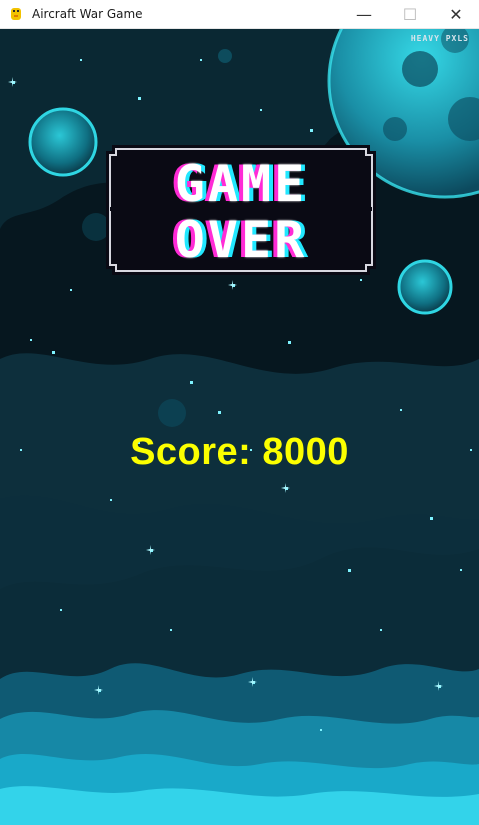 This screenshot has width=479, height=825. What do you see at coordinates (239, 14) in the screenshot?
I see `title-bar: Aircraft War Game — ☐ ✕` at bounding box center [239, 14].